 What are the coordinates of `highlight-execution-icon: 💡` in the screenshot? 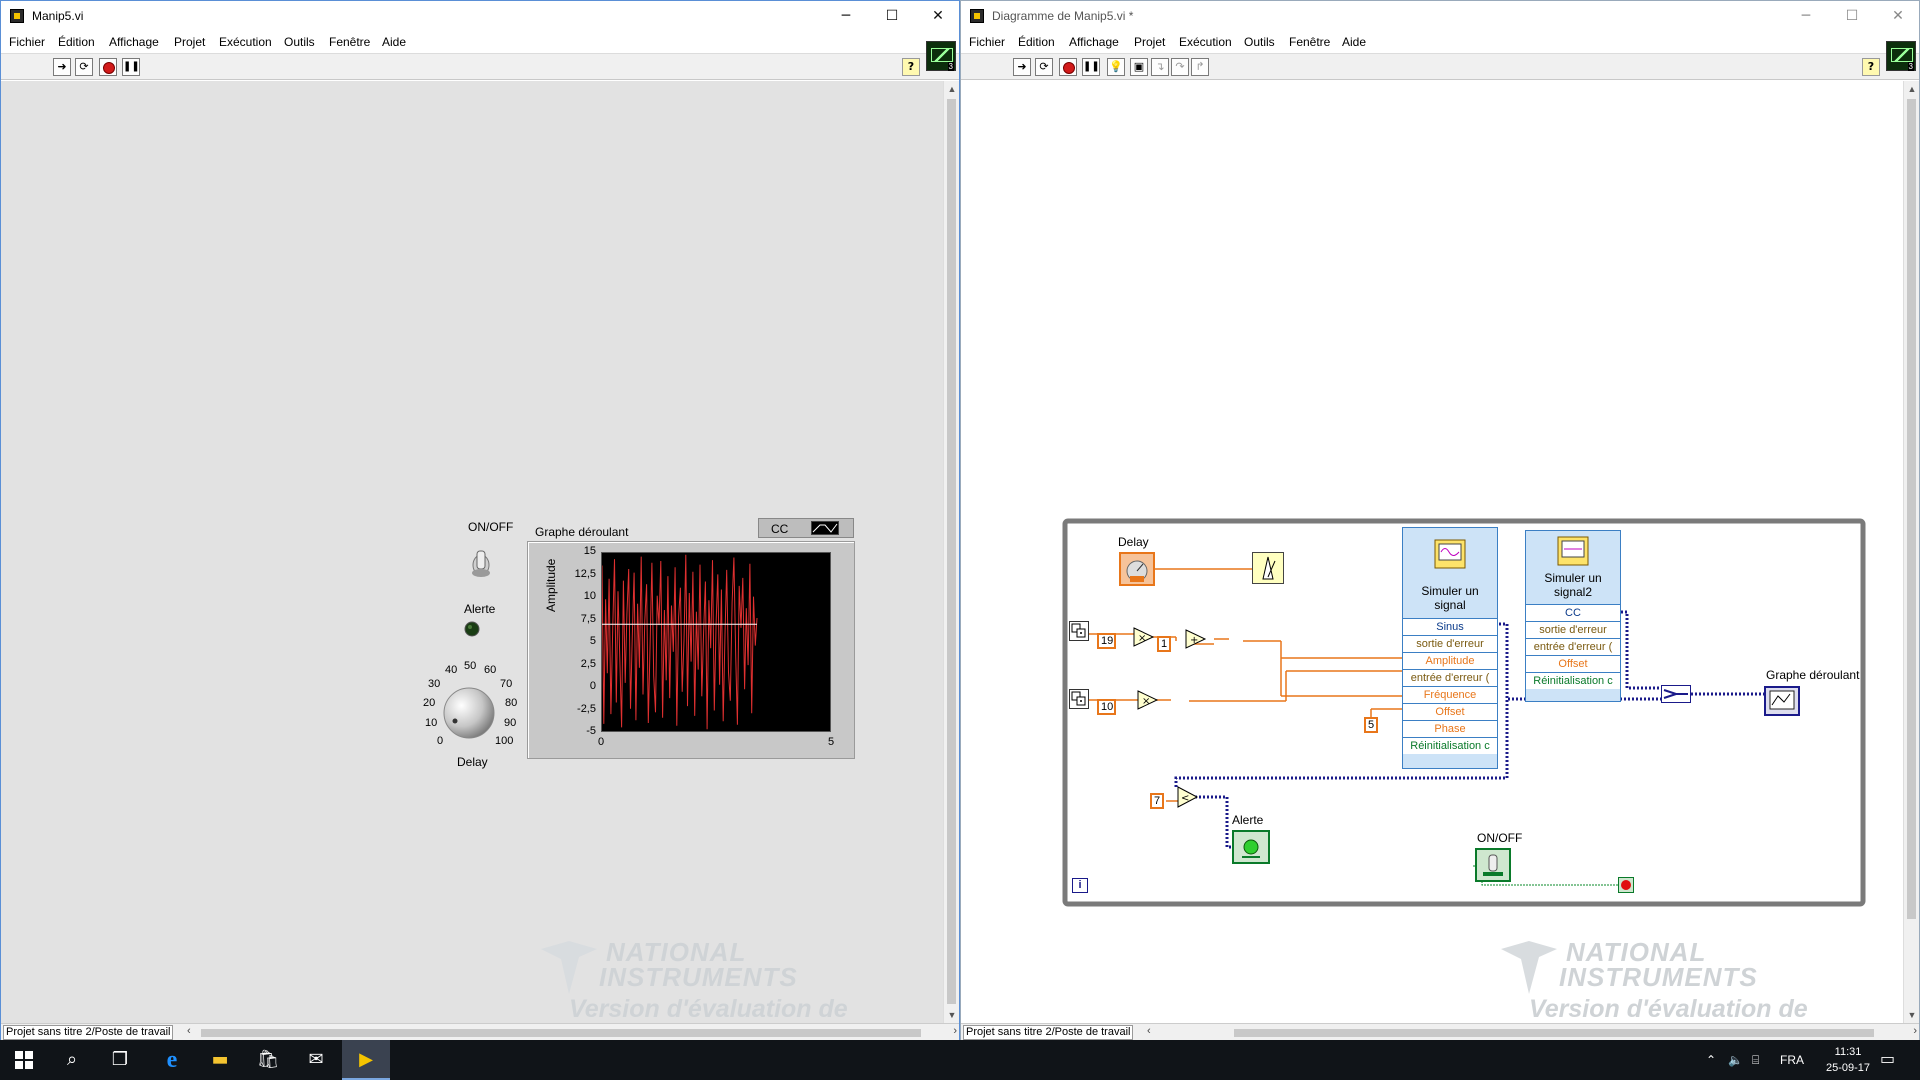 It's located at (1116, 67).